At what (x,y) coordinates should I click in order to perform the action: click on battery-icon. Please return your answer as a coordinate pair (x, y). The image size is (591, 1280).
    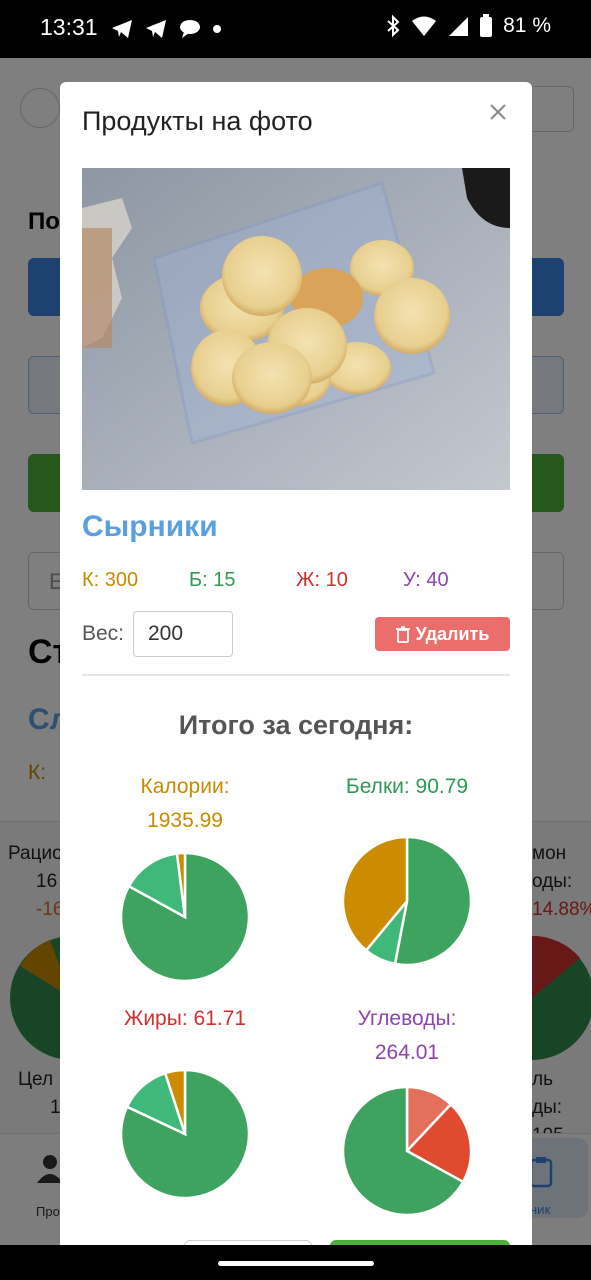
    Looking at the image, I should click on (486, 25).